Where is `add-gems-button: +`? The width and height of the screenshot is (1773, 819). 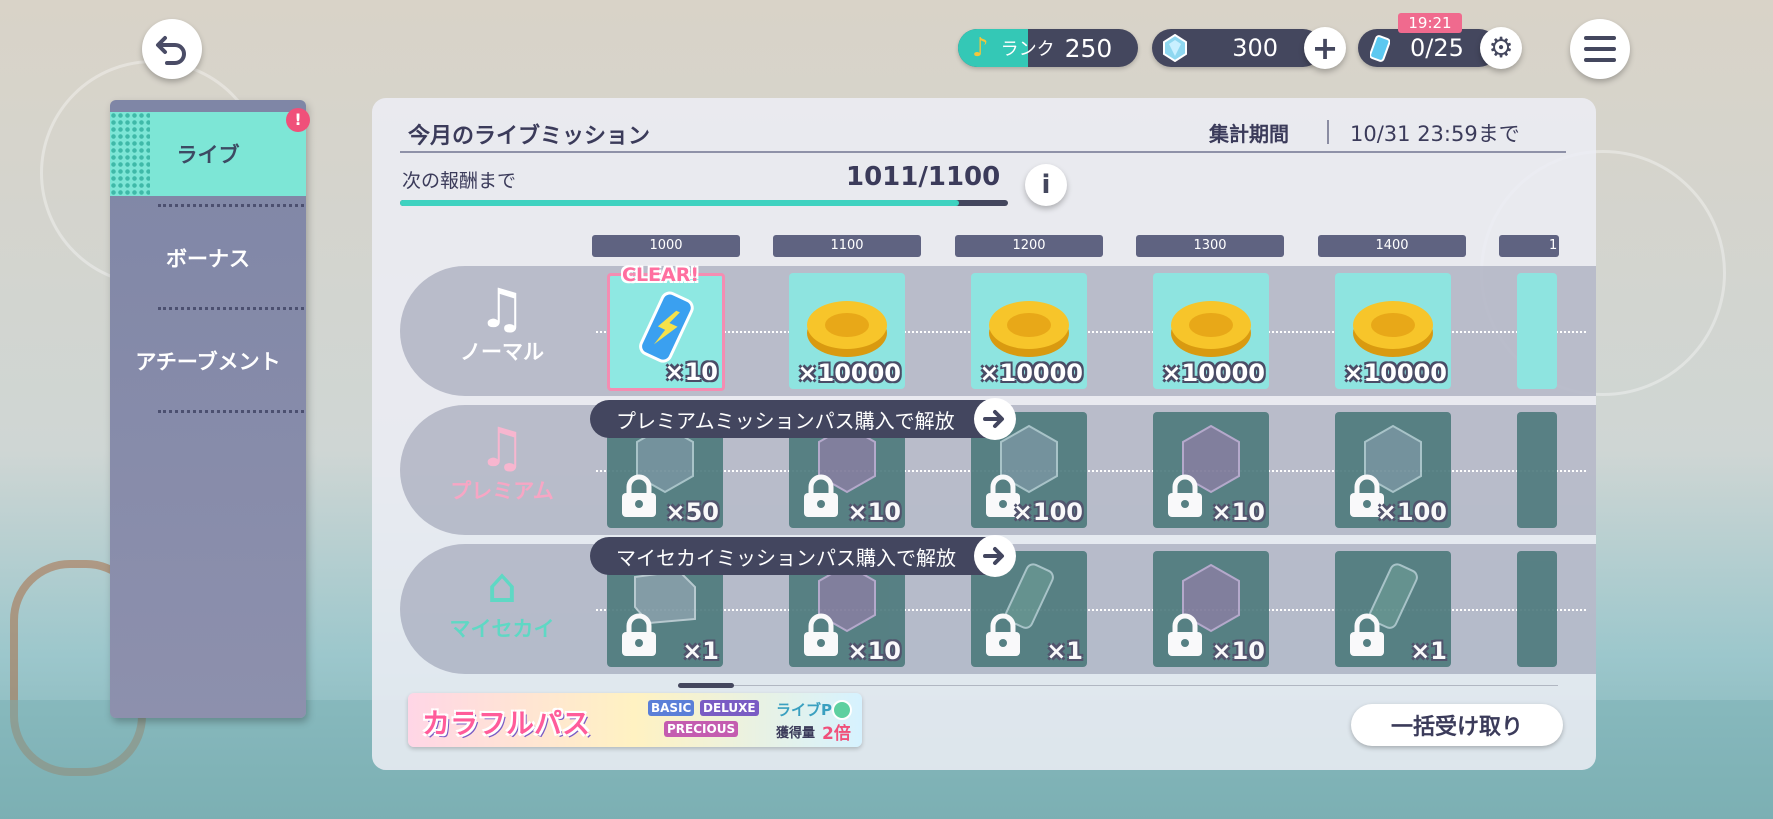
add-gems-button: + is located at coordinates (1325, 48).